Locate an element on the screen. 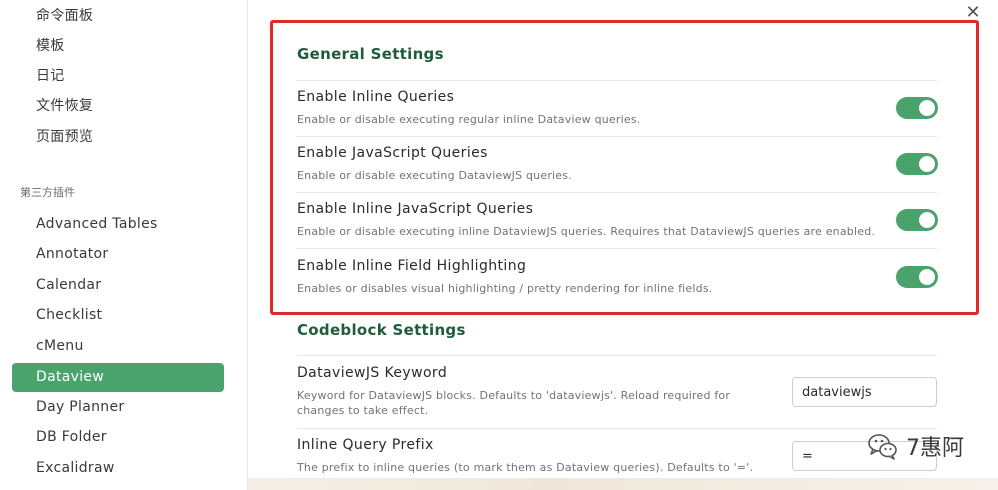 The height and width of the screenshot is (490, 998). watermark-text: 7惠阿 is located at coordinates (935, 448).